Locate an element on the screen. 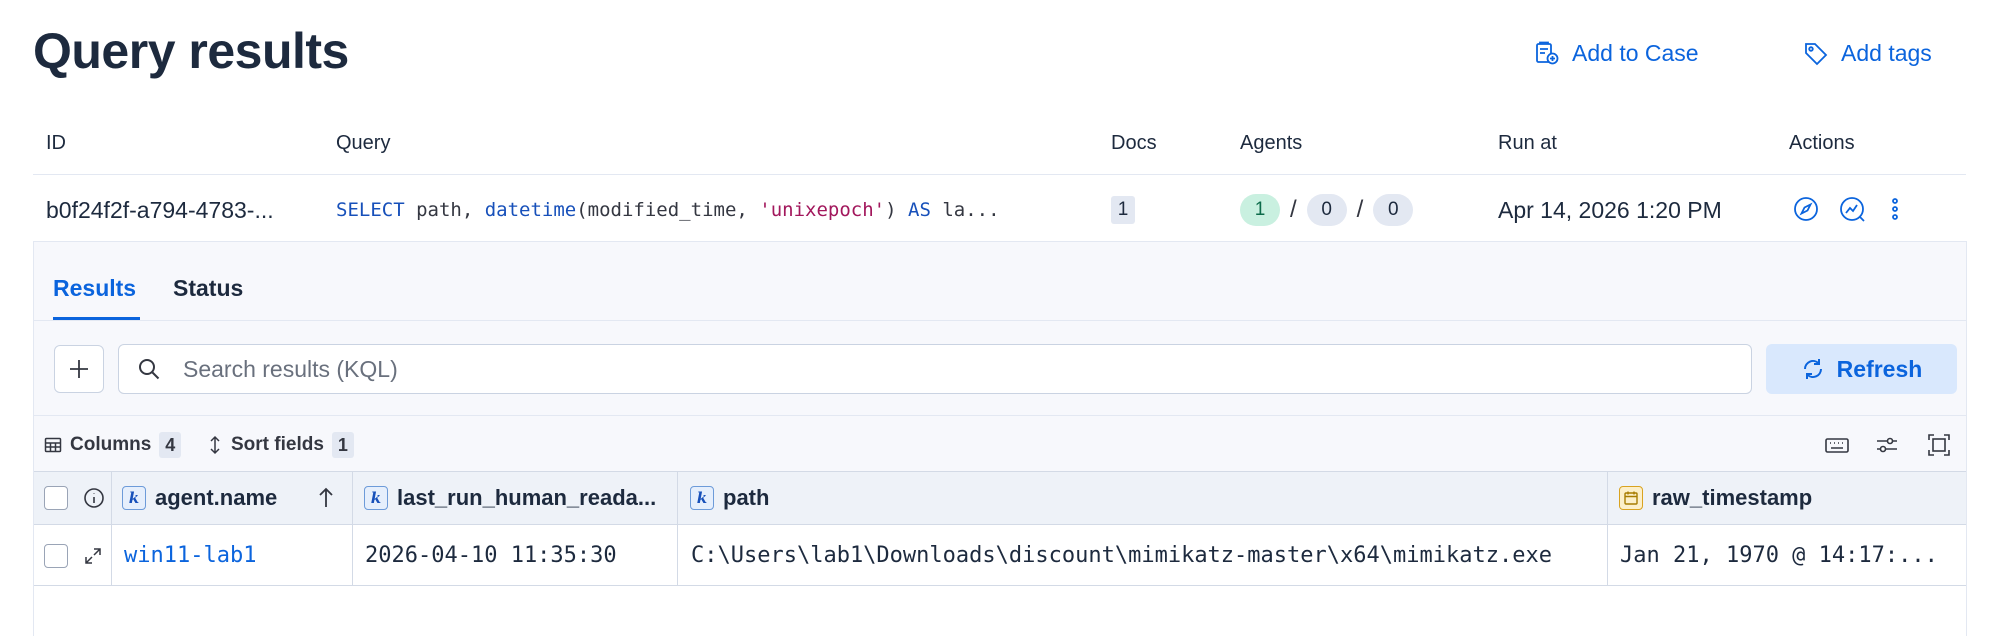  sql-text: path, is located at coordinates (444, 210).